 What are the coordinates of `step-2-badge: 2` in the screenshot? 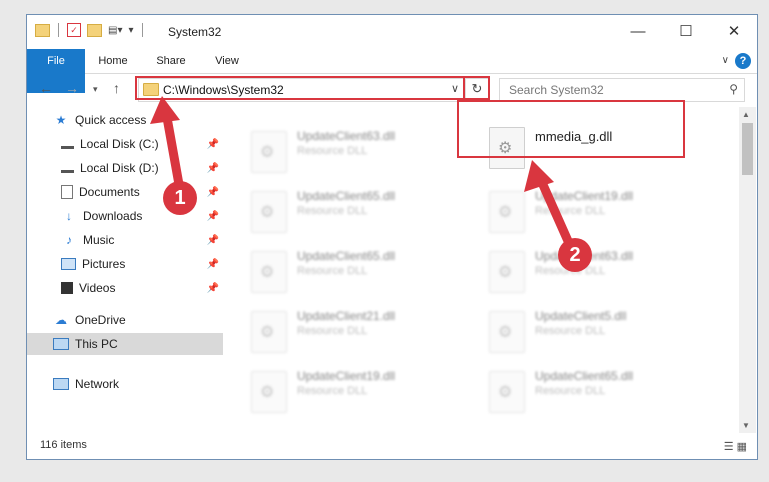 It's located at (575, 255).